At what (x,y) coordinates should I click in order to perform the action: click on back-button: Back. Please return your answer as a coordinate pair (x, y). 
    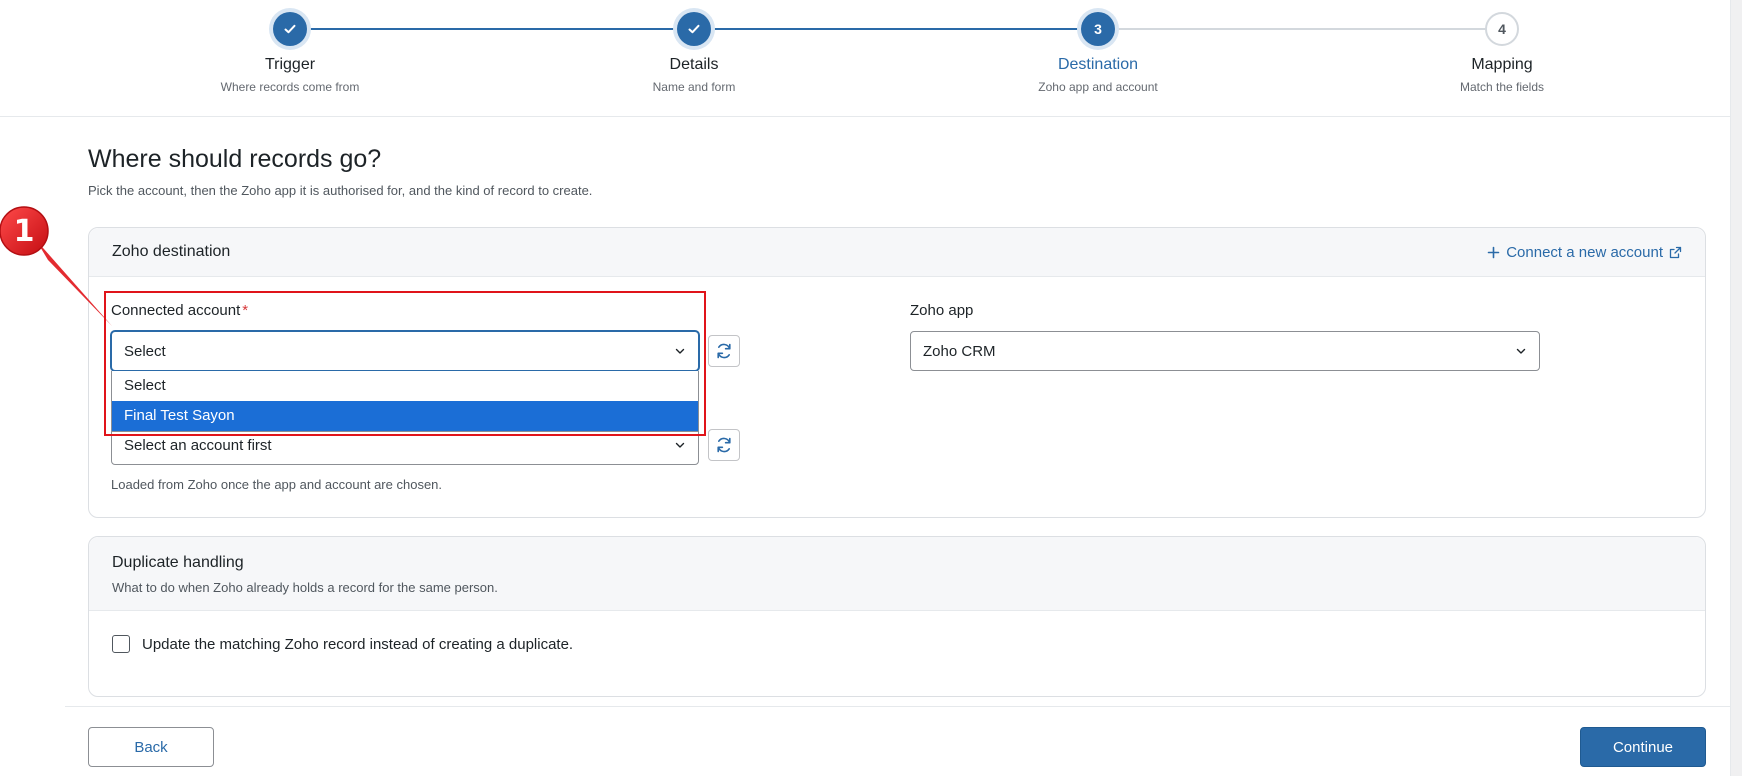
    Looking at the image, I should click on (151, 747).